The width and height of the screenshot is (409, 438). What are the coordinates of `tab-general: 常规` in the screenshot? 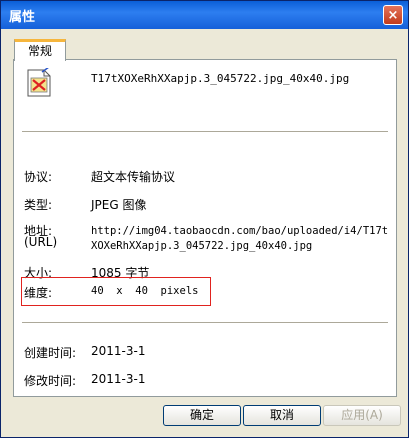 It's located at (40, 50).